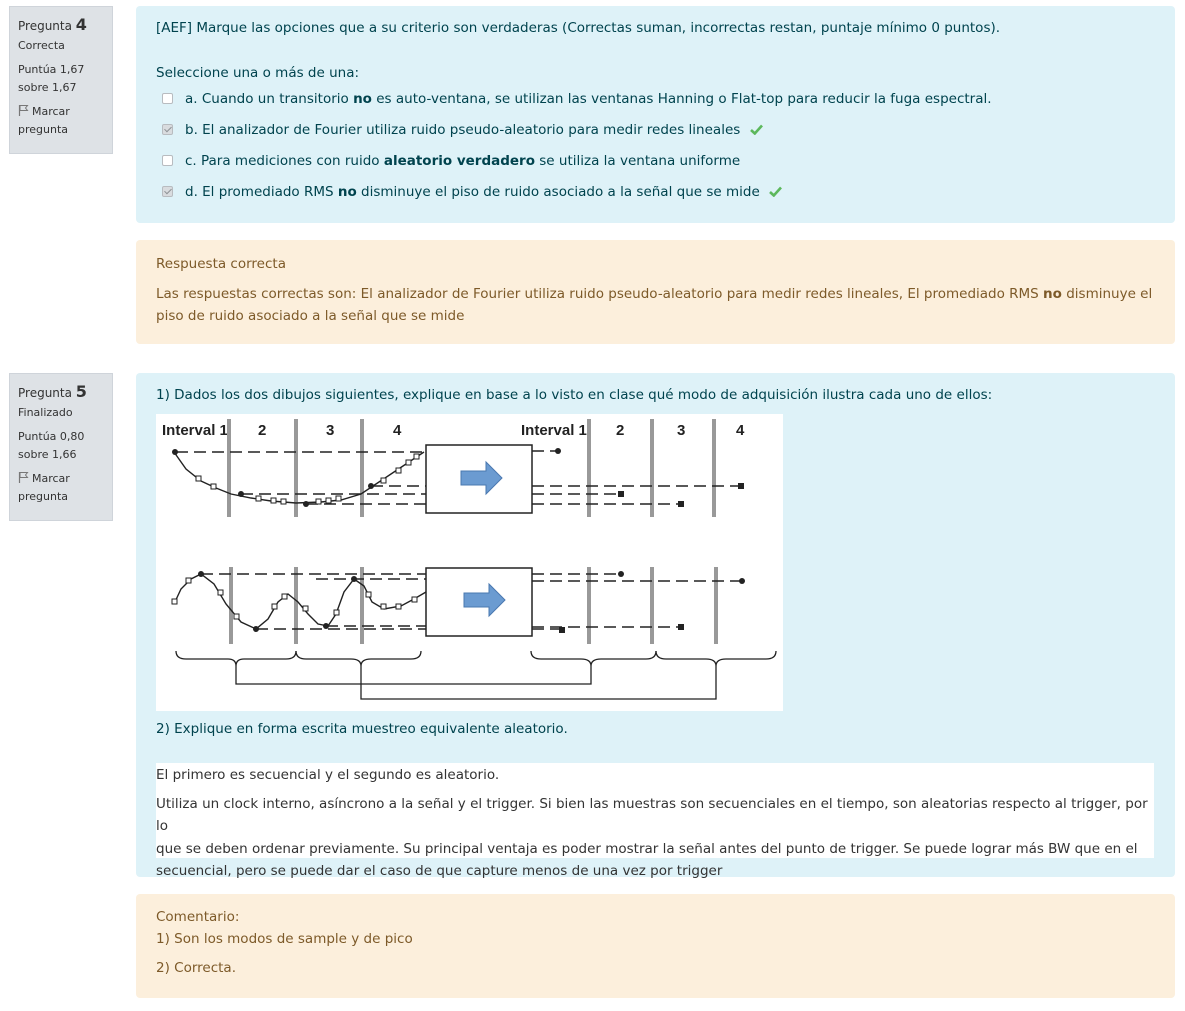 Image resolution: width=1185 pixels, height=1011 pixels. What do you see at coordinates (740, 430) in the screenshot?
I see `interval-4-label-right: 4` at bounding box center [740, 430].